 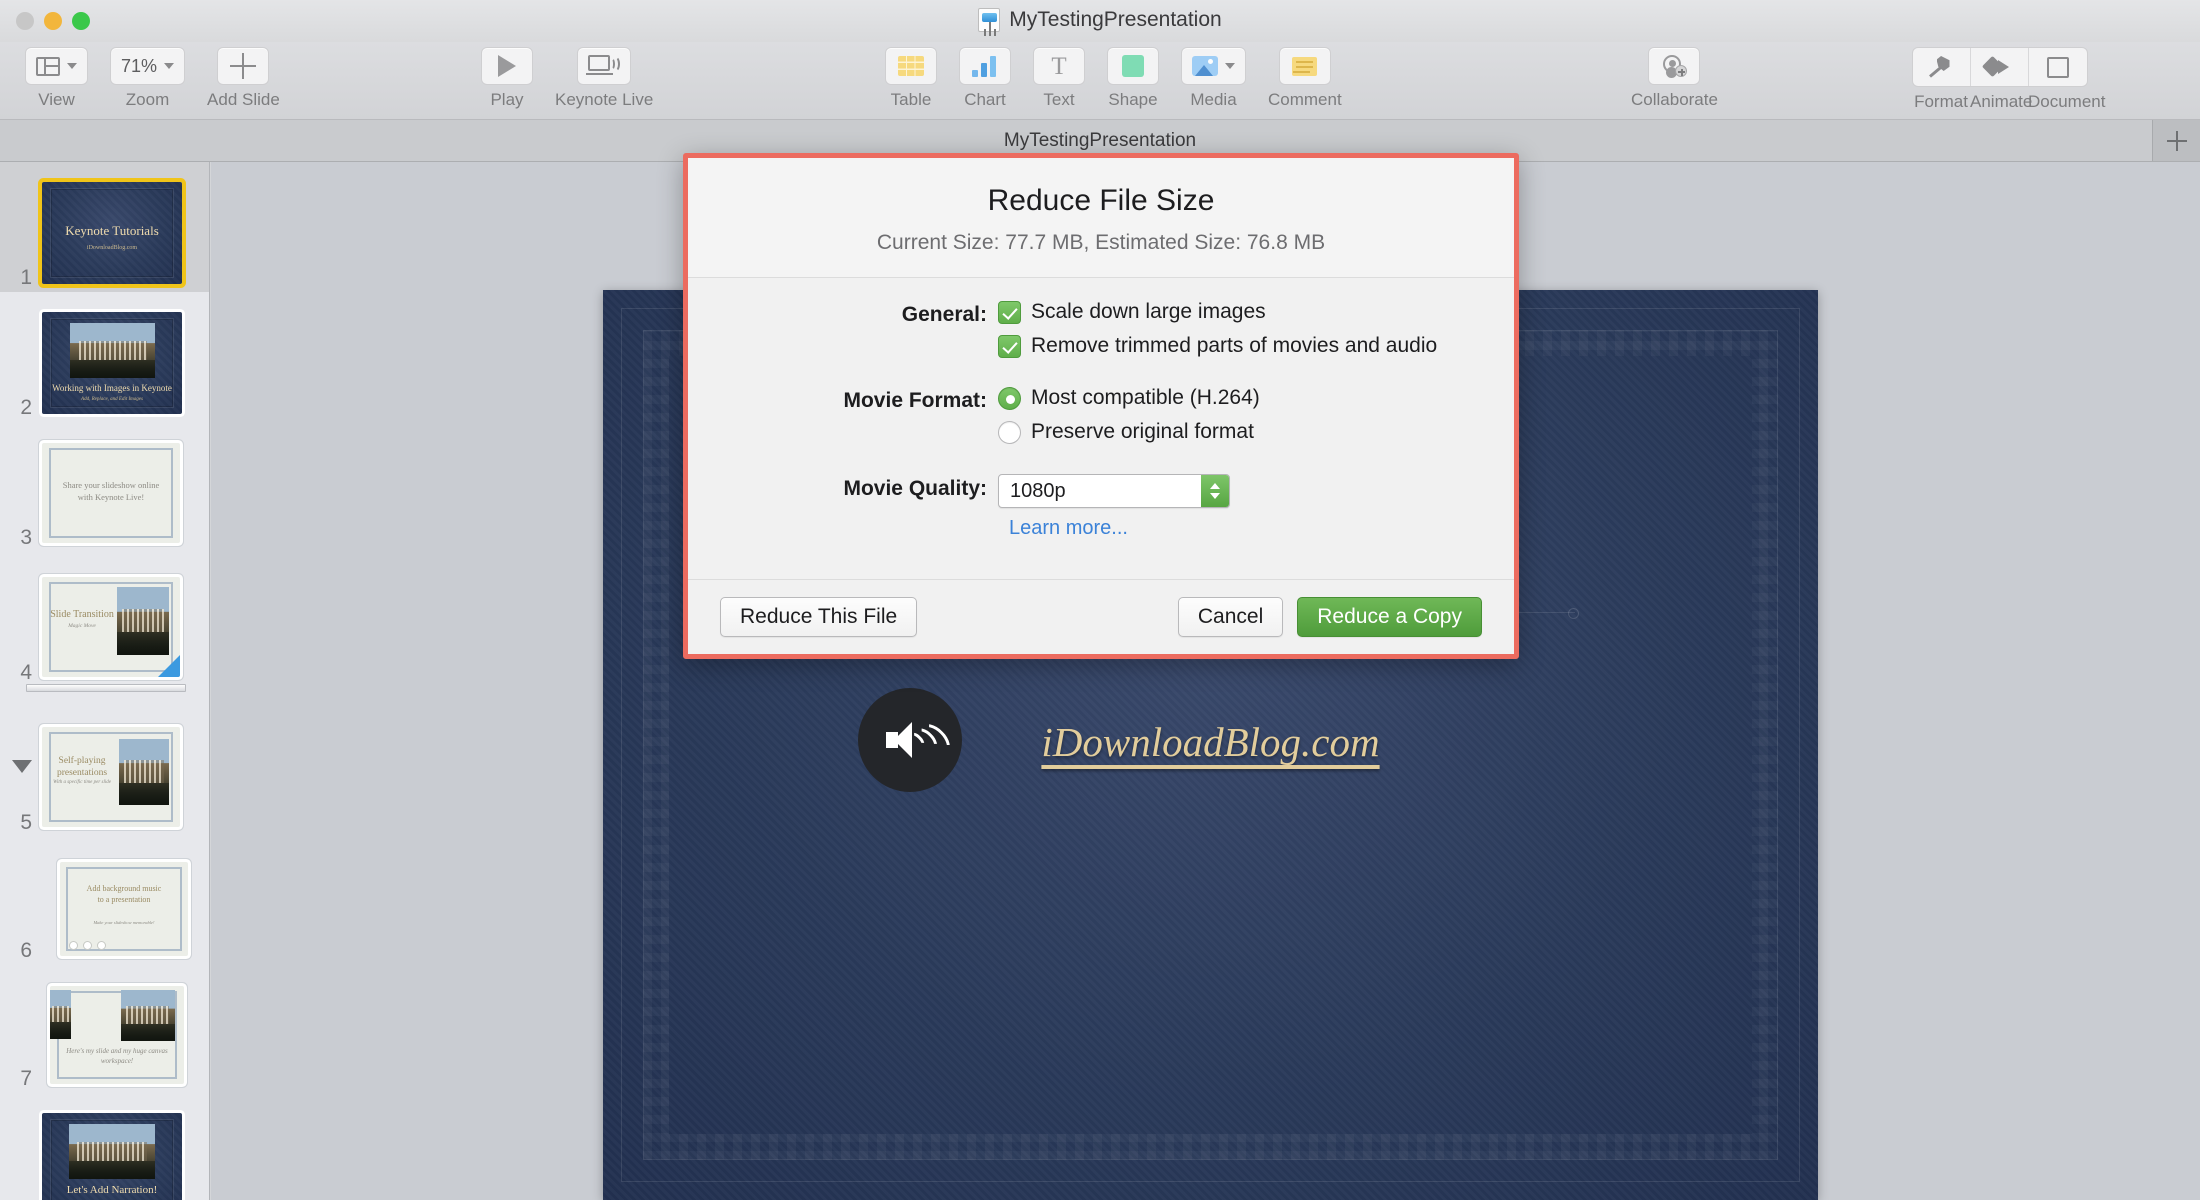 What do you see at coordinates (1213, 66) in the screenshot?
I see `media-button` at bounding box center [1213, 66].